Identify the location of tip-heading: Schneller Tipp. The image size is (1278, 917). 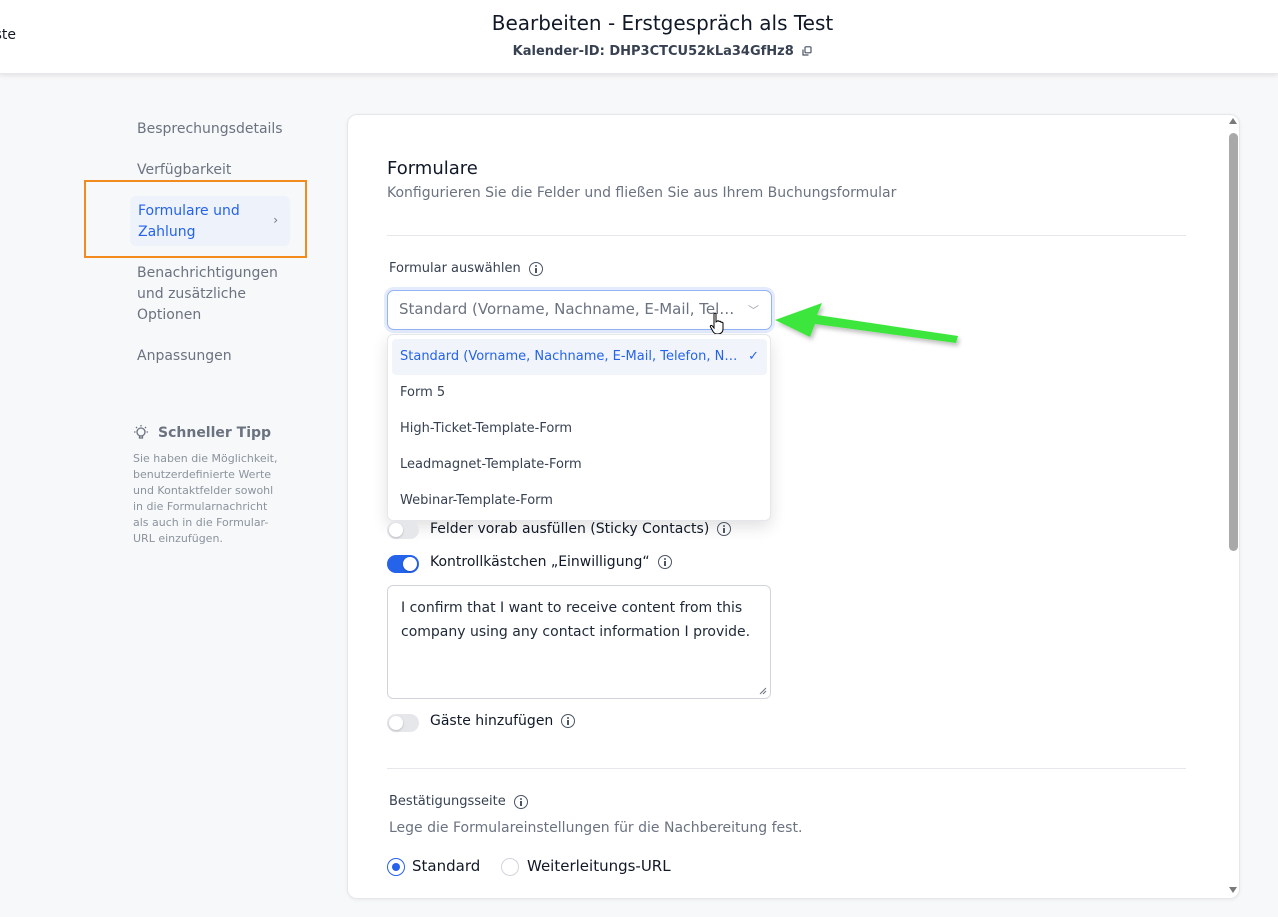
(201, 433).